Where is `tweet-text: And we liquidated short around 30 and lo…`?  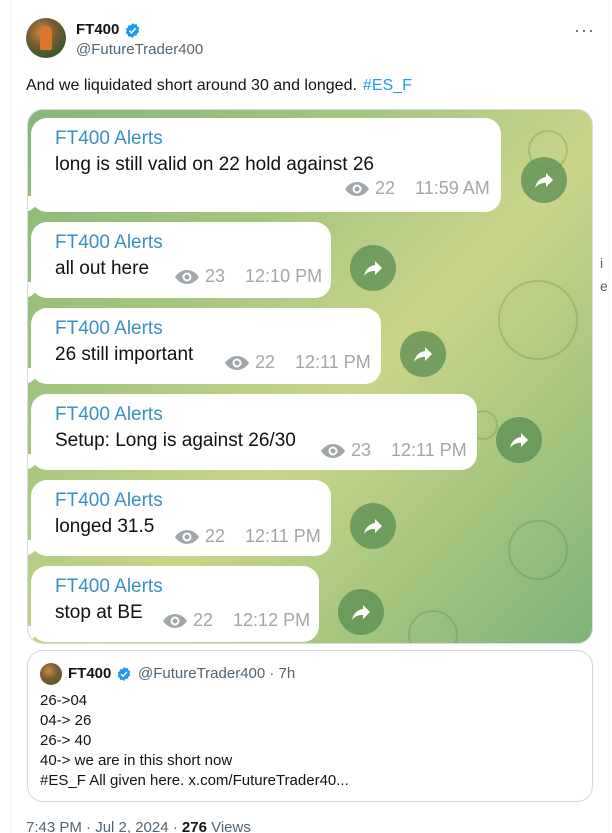 tweet-text: And we liquidated short around 30 and lo… is located at coordinates (219, 86).